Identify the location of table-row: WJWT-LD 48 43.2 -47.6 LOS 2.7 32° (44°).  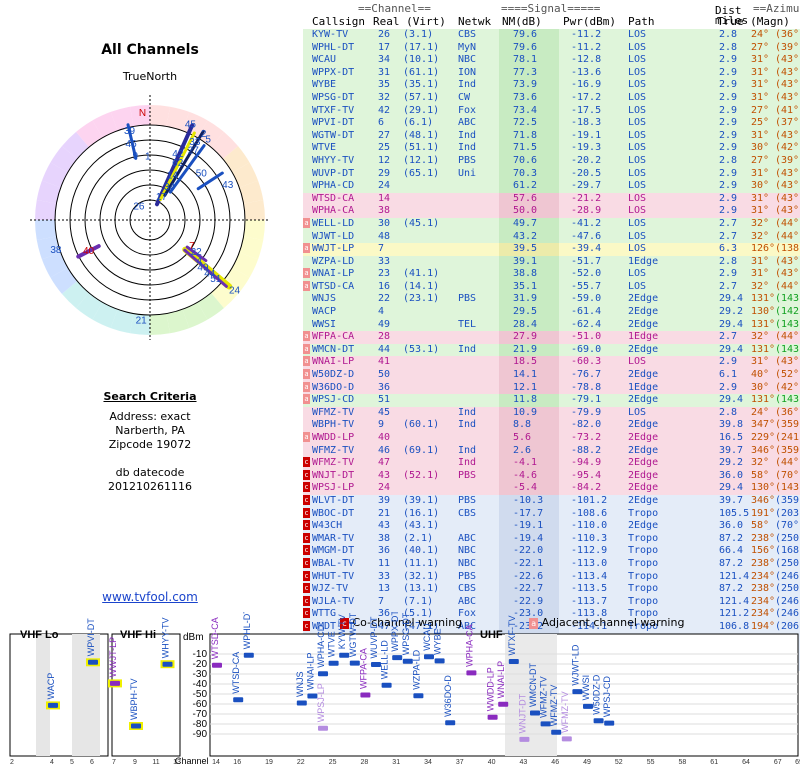
(551, 237).